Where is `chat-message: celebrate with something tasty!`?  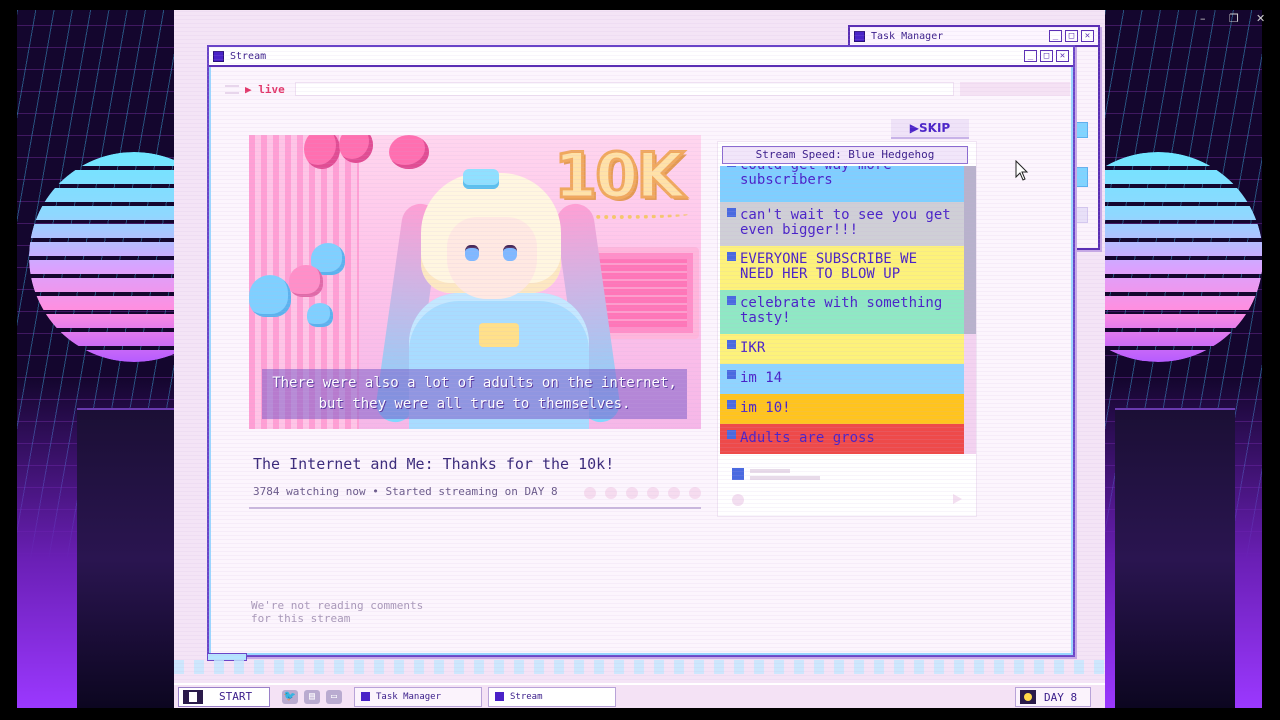
chat-message: celebrate with something tasty! is located at coordinates (842, 312).